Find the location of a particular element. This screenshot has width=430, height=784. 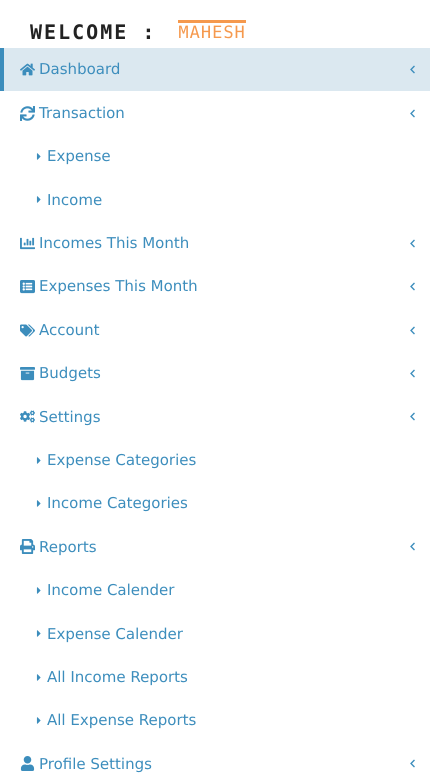

menu-item: Profile Settings is located at coordinates (215, 763).